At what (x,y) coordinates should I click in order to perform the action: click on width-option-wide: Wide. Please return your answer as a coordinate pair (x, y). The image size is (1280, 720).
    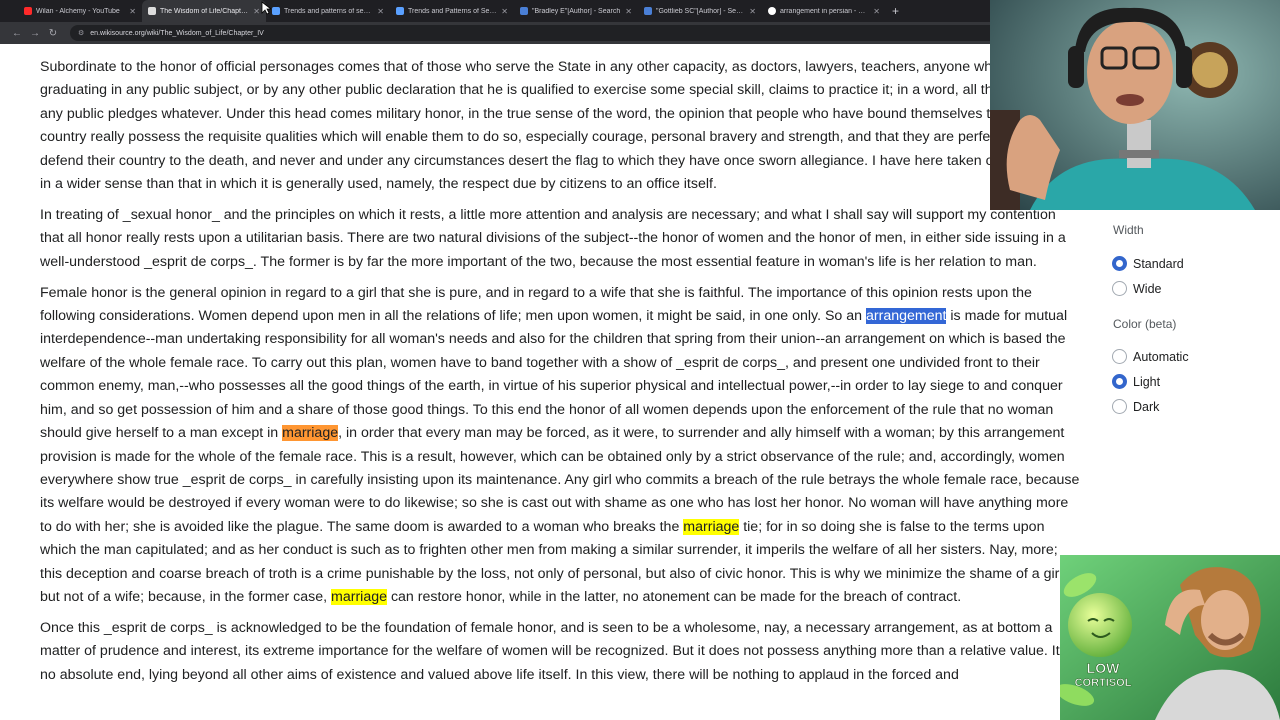
    Looking at the image, I should click on (1136, 288).